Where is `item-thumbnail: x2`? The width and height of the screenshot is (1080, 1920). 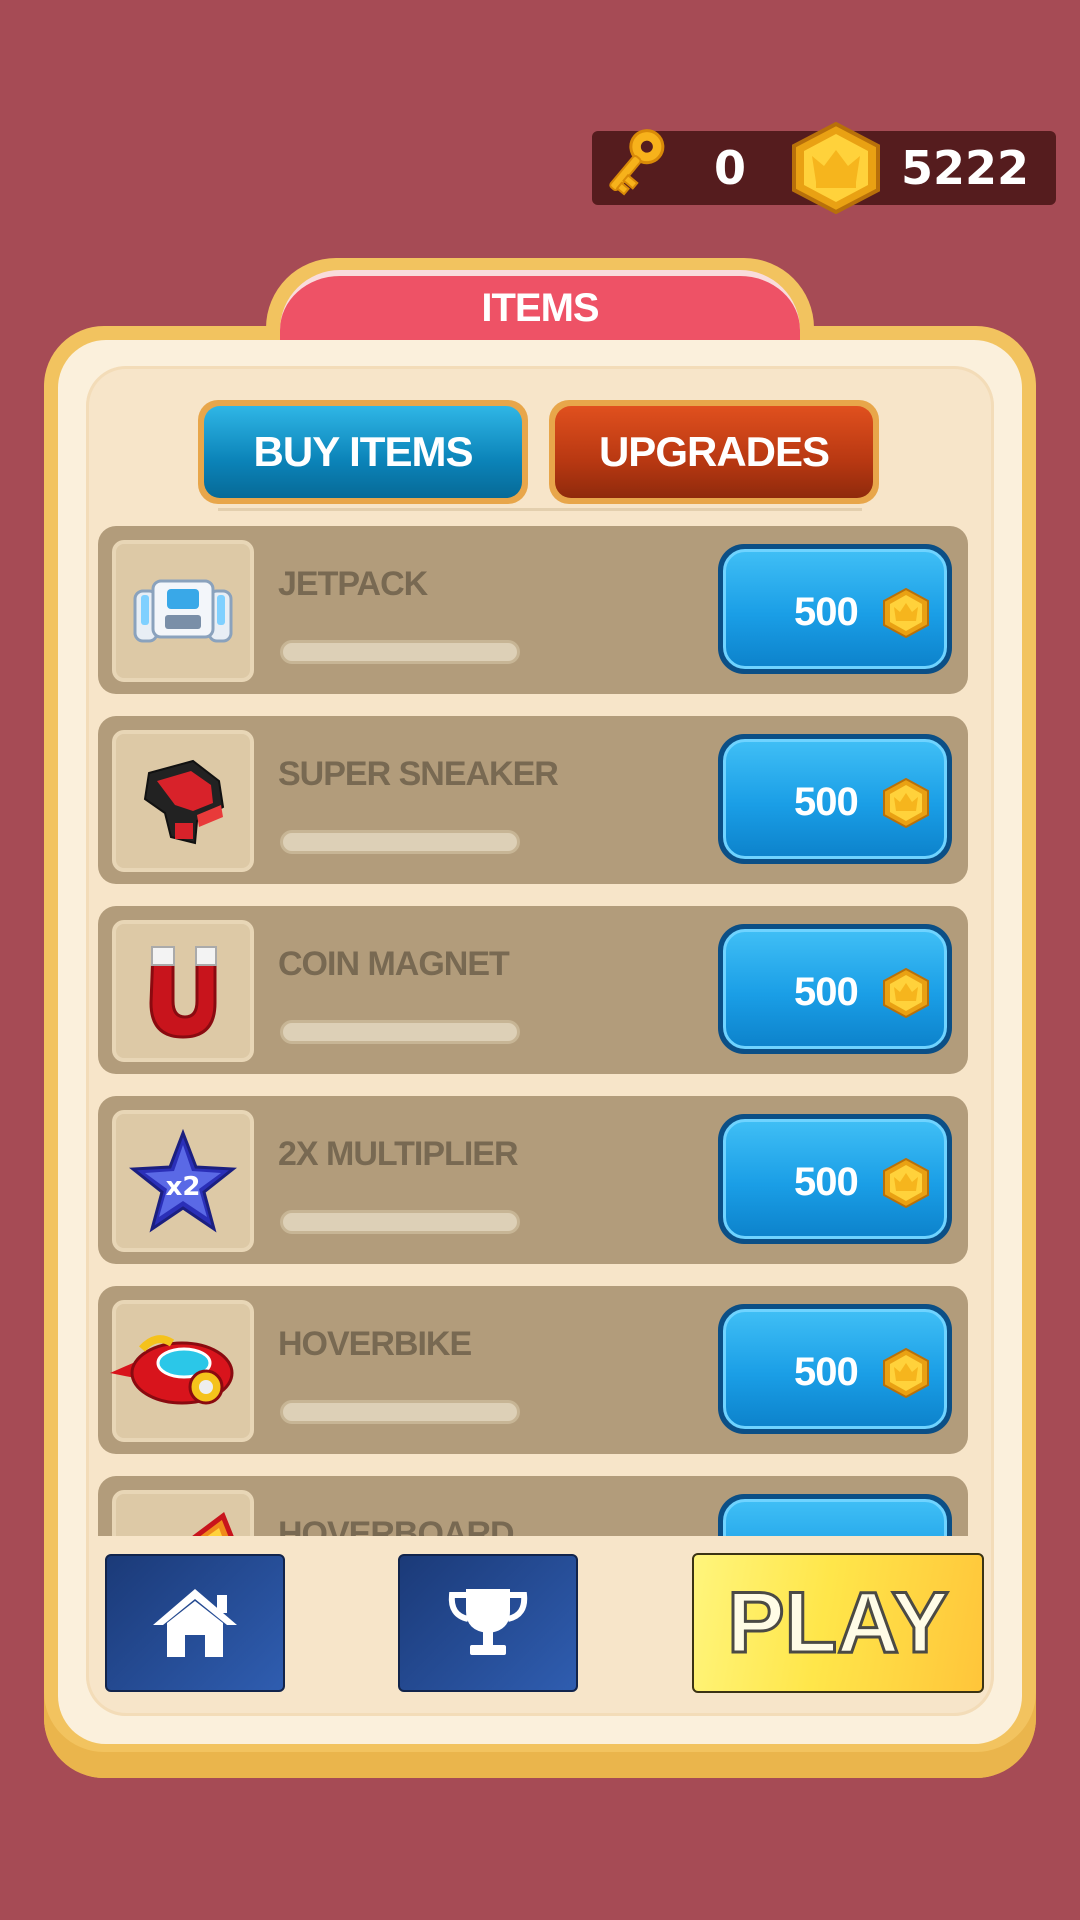 item-thumbnail: x2 is located at coordinates (183, 1181).